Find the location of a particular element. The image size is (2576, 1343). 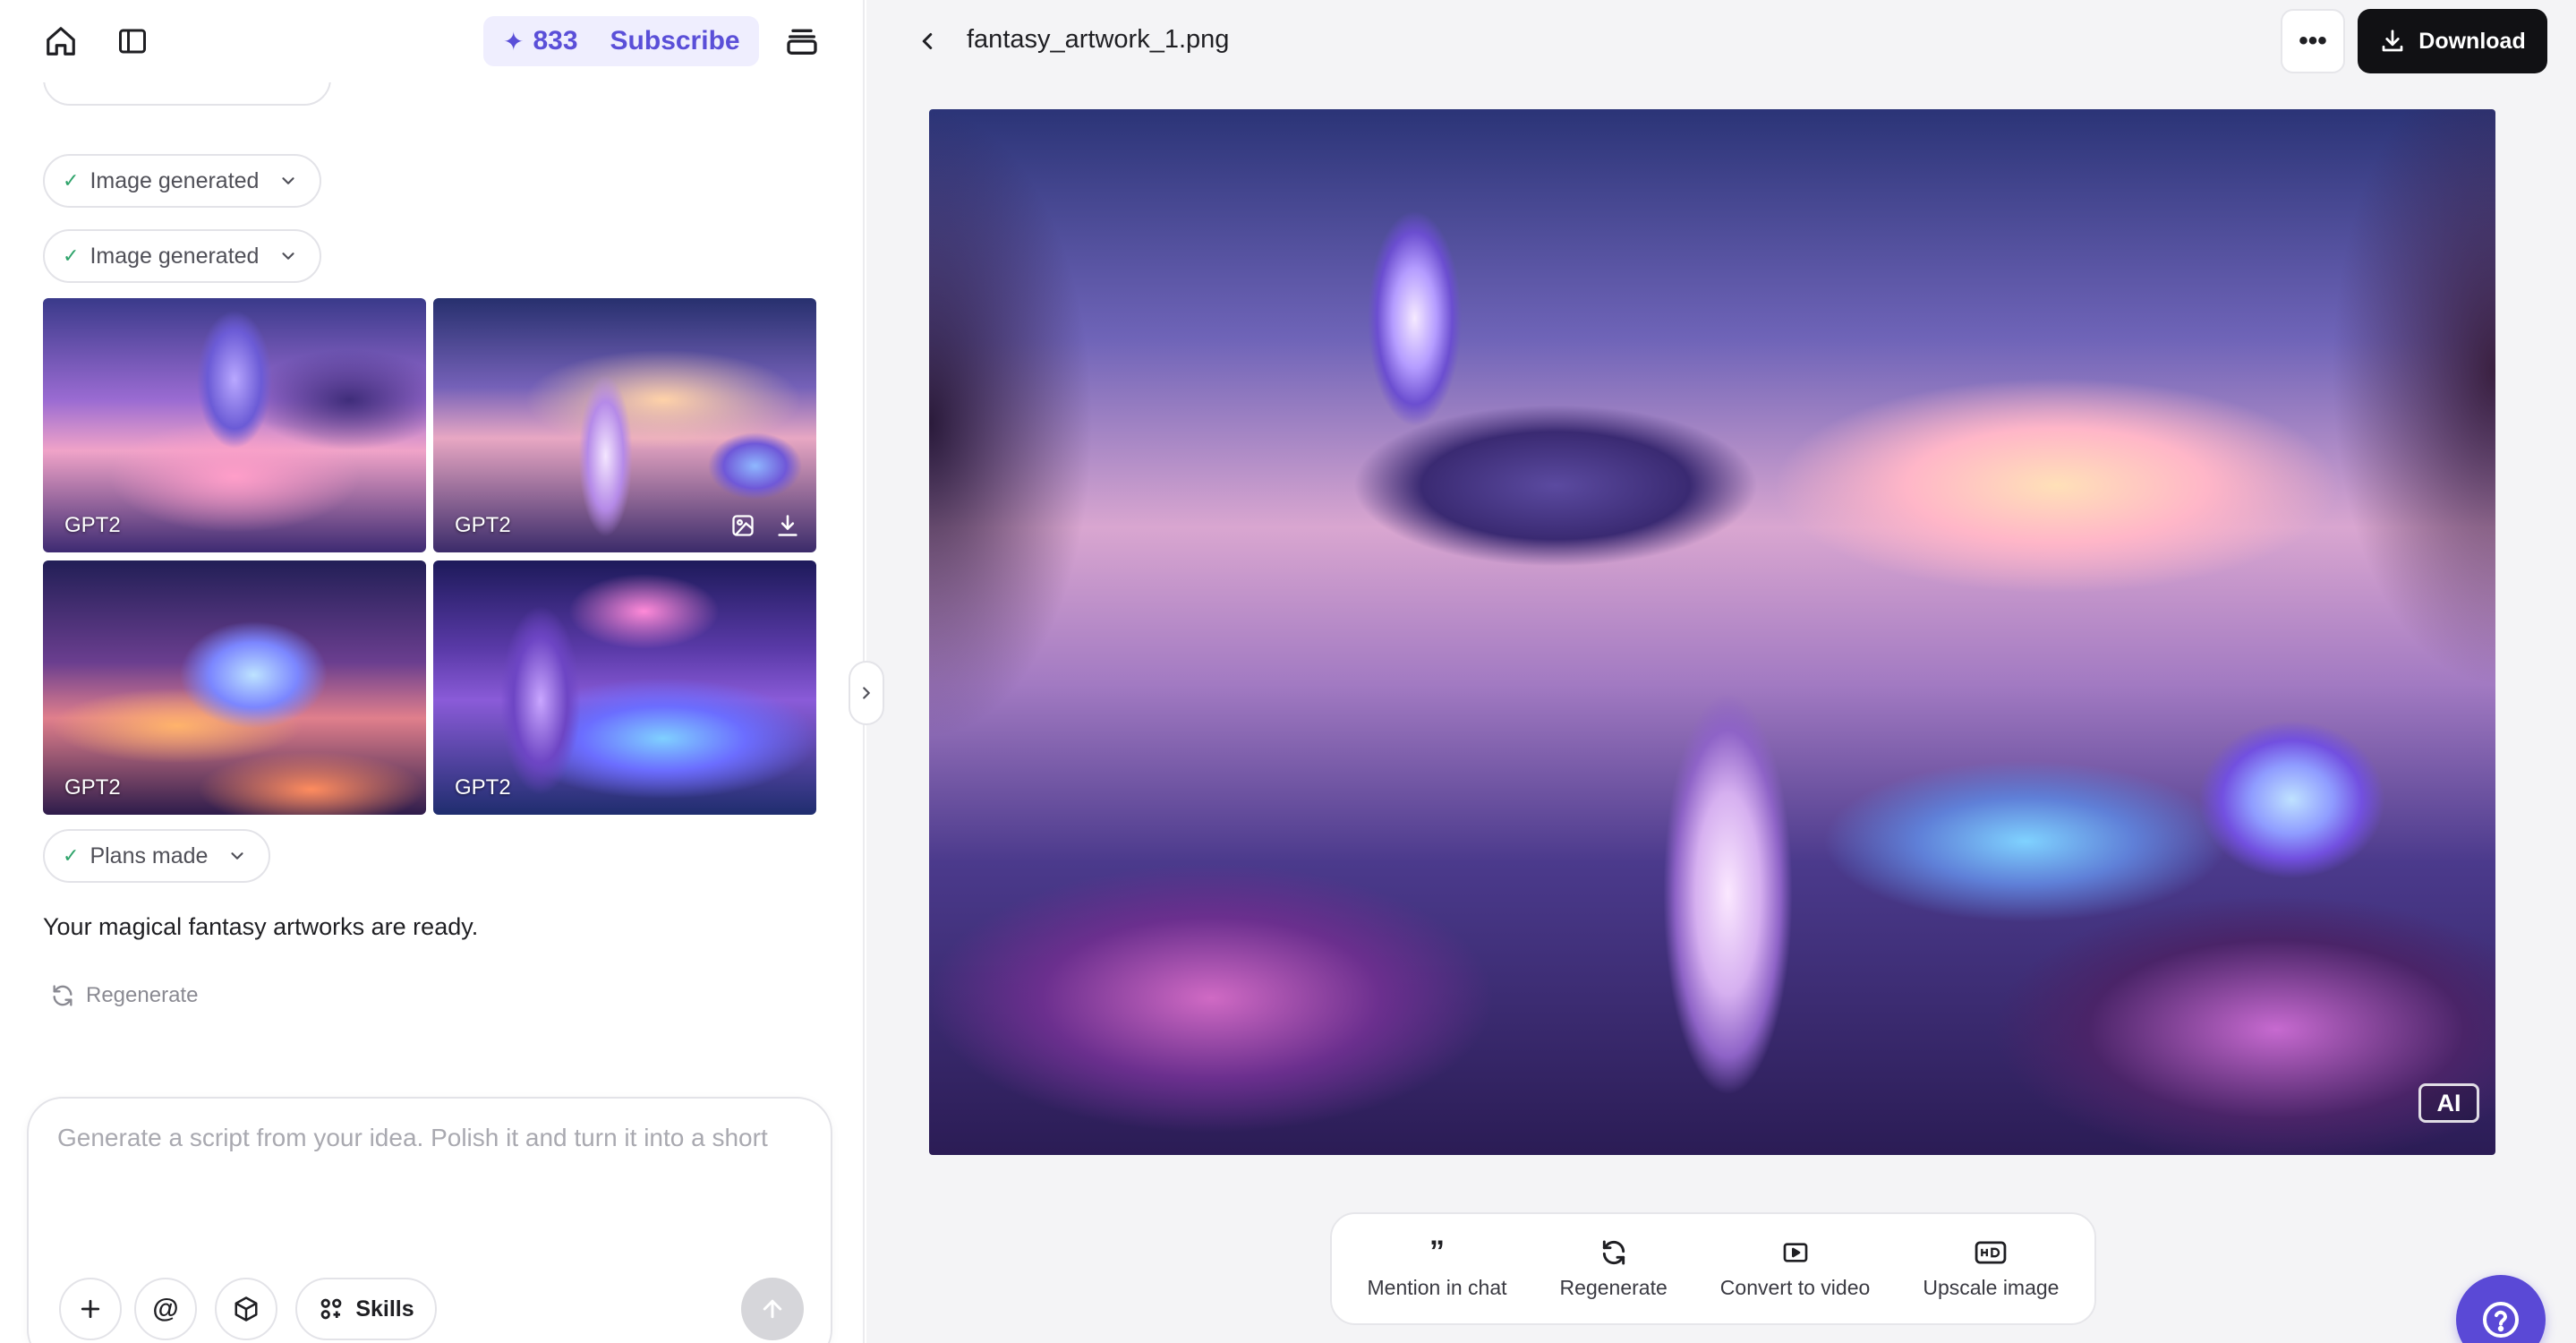

status-chip-label: Plans made is located at coordinates (149, 855).